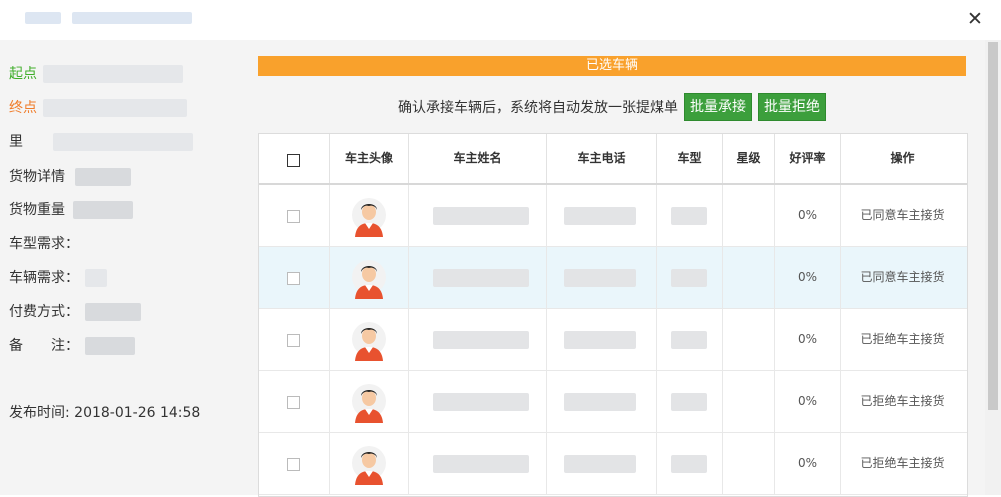 This screenshot has width=1001, height=497. Describe the element at coordinates (113, 74) in the screenshot. I see `start-value-blurred` at that location.